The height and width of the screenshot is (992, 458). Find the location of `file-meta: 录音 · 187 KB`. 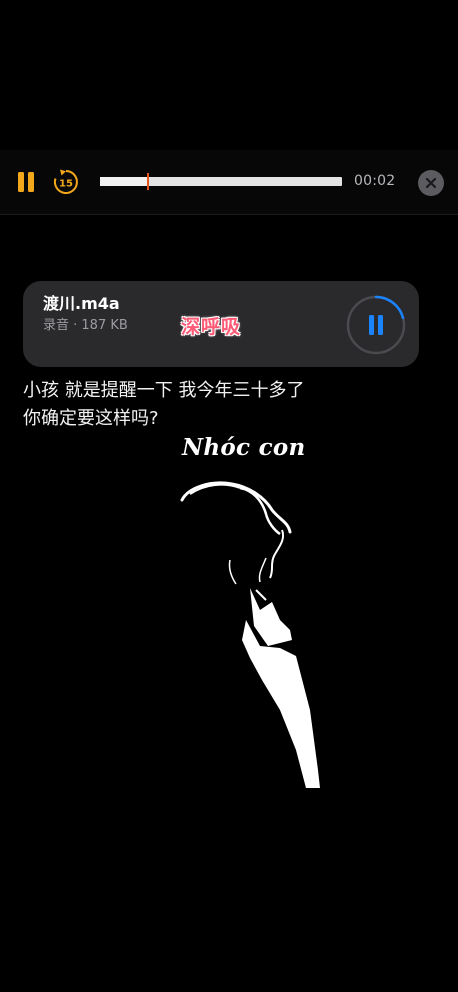

file-meta: 录音 · 187 KB is located at coordinates (85, 325).